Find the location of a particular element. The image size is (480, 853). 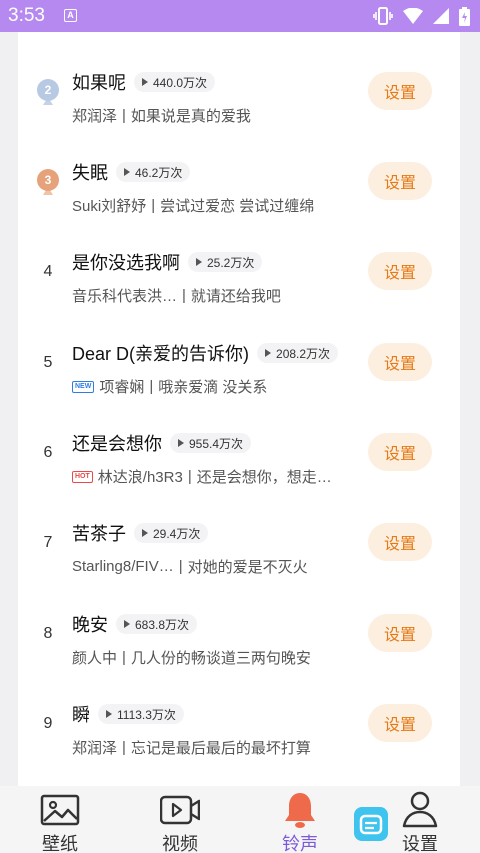

rank-number: 9 is located at coordinates (48, 723).